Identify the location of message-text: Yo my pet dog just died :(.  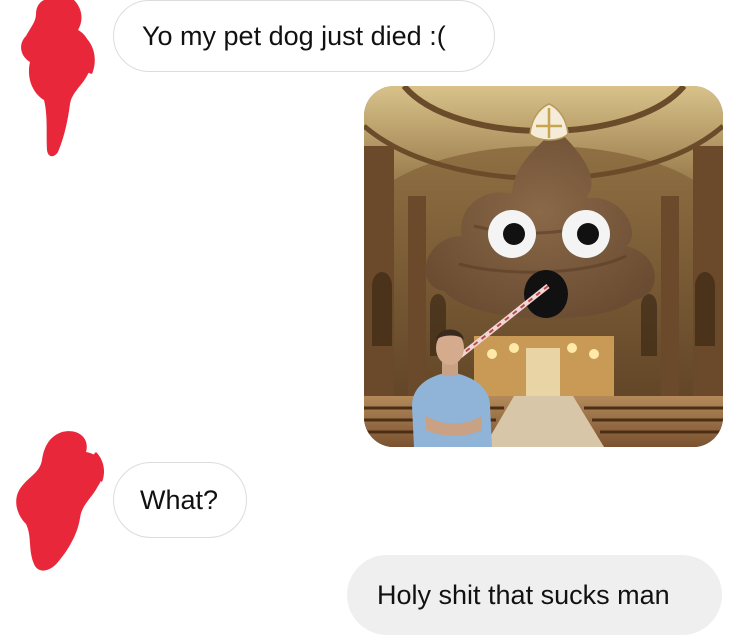
(294, 35).